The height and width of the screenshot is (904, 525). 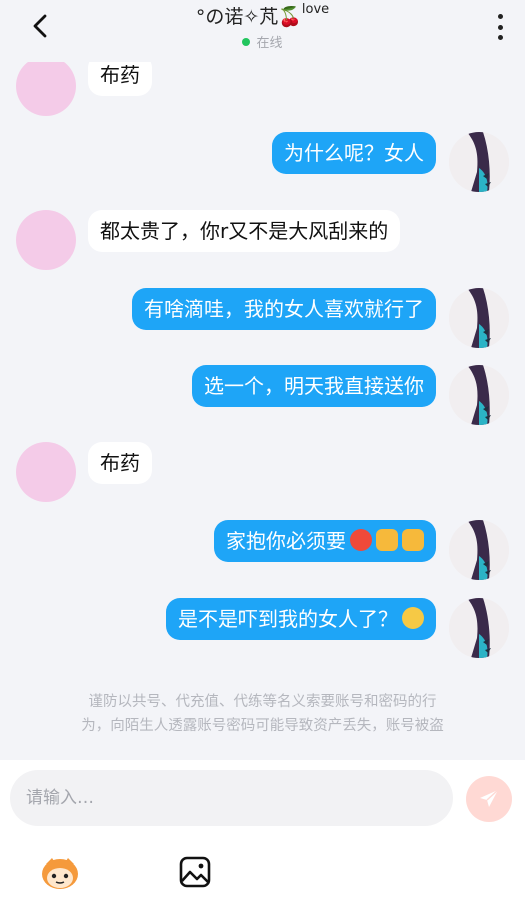 I want to click on message-bubble: 都太贵了，你r又不是大风刮来的, so click(x=244, y=231).